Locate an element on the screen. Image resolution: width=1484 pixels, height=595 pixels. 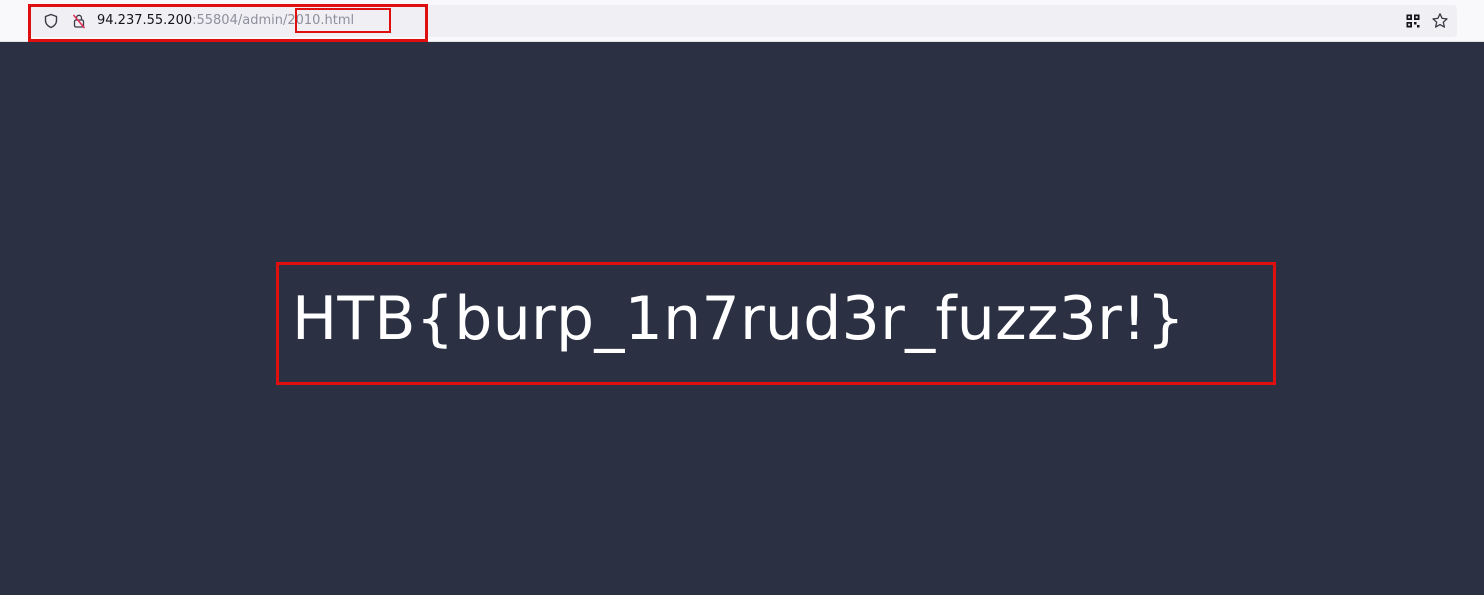
insecure-lock-icon is located at coordinates (79, 21).